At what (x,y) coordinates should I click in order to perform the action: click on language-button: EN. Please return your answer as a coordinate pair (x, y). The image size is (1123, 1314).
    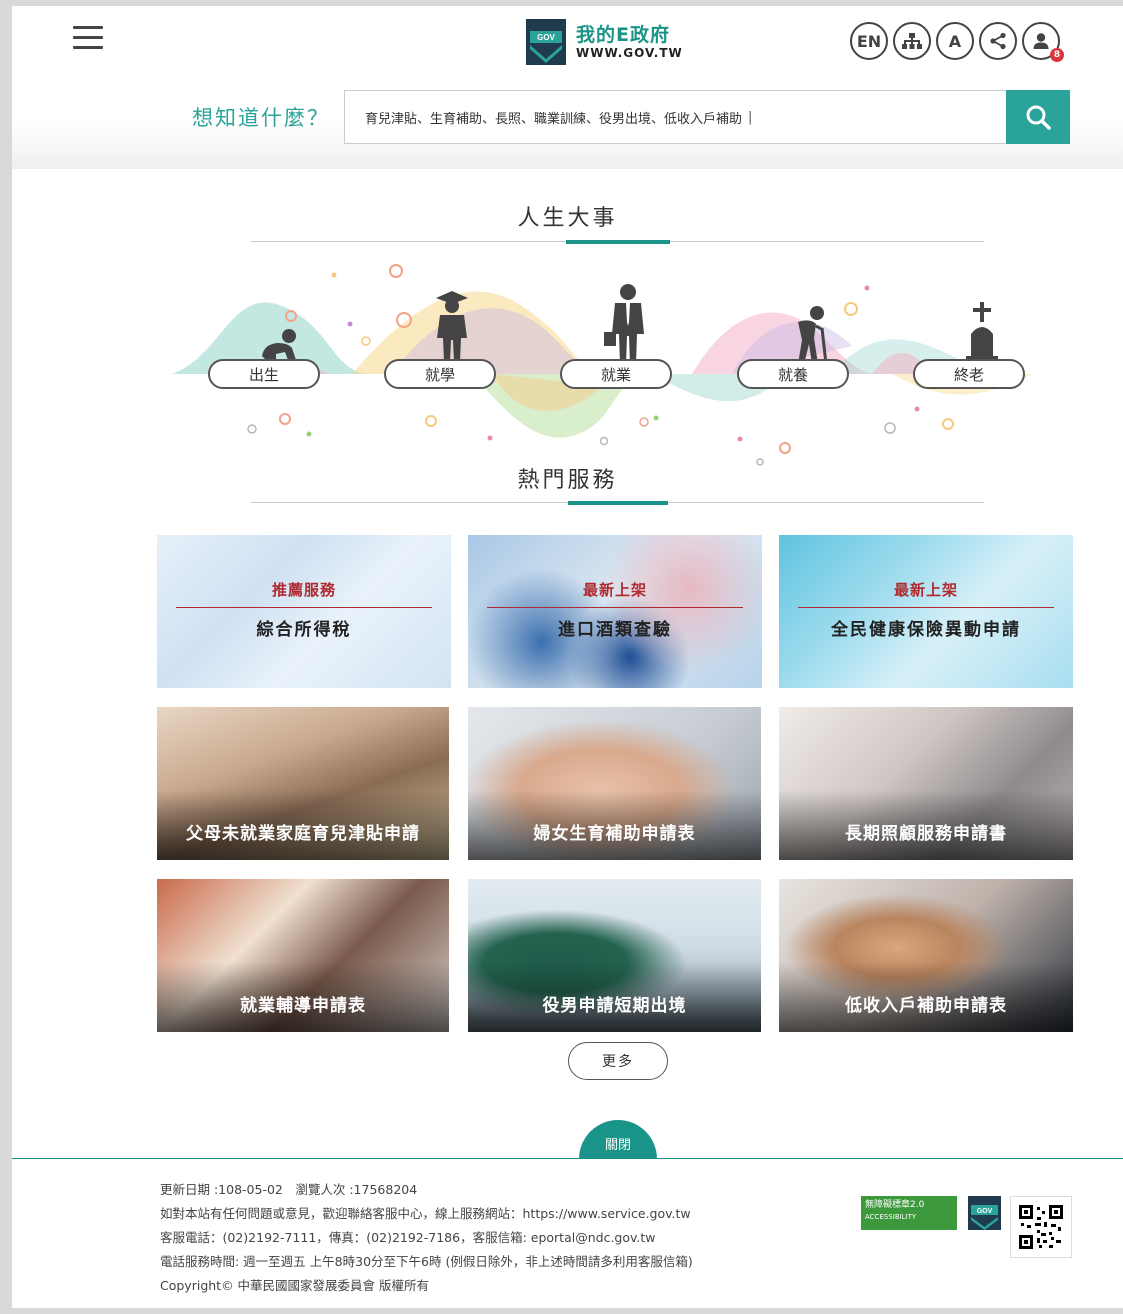
    Looking at the image, I should click on (869, 41).